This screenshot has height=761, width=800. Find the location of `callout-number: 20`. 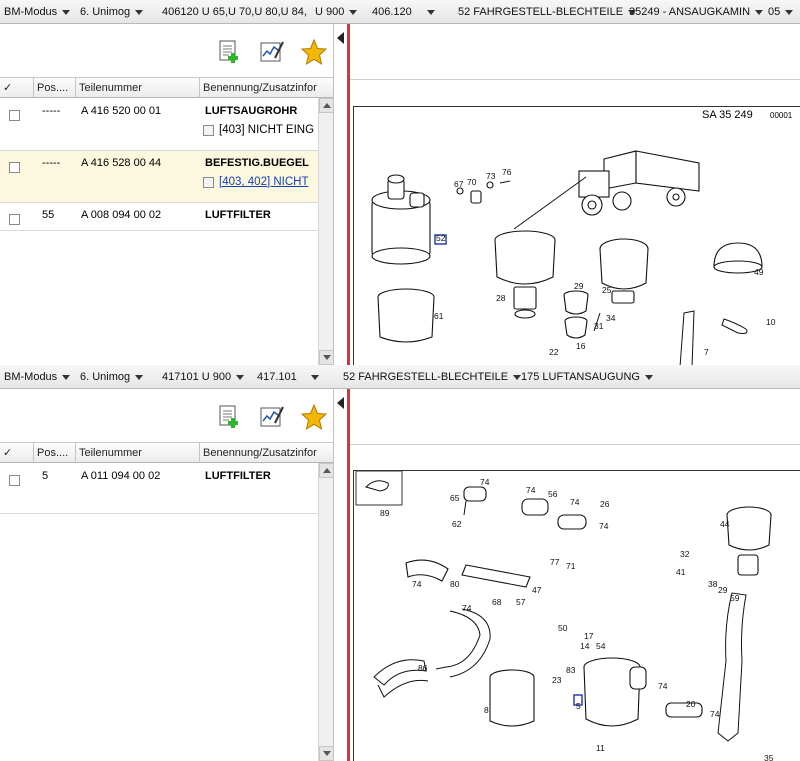

callout-number: 20 is located at coordinates (691, 704).